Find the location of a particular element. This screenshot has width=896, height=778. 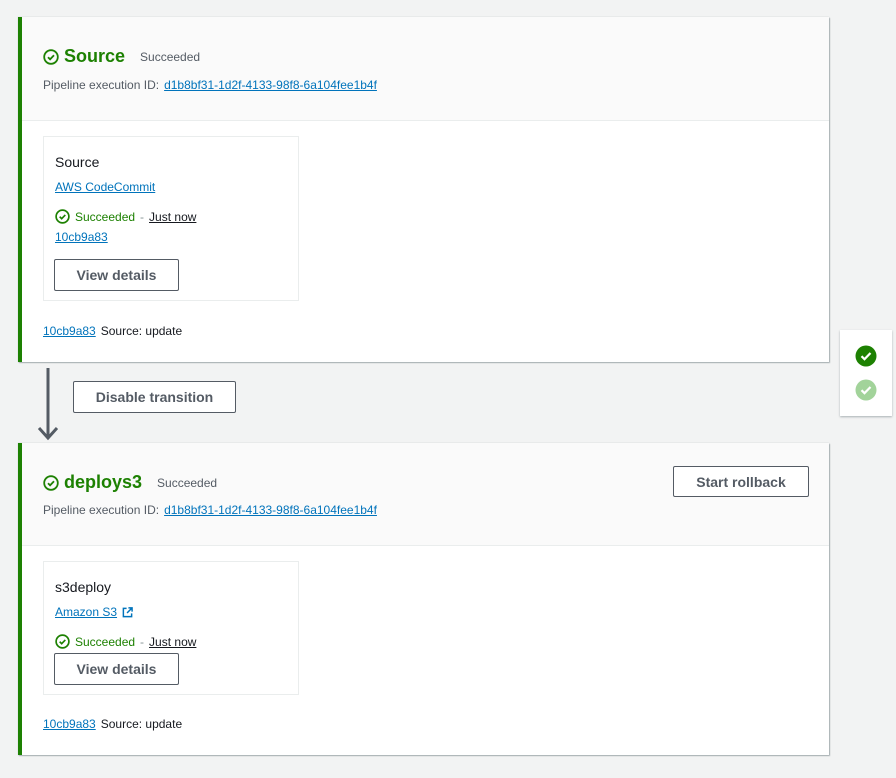

action-provider-link: AWS CodeCommit is located at coordinates (105, 187).